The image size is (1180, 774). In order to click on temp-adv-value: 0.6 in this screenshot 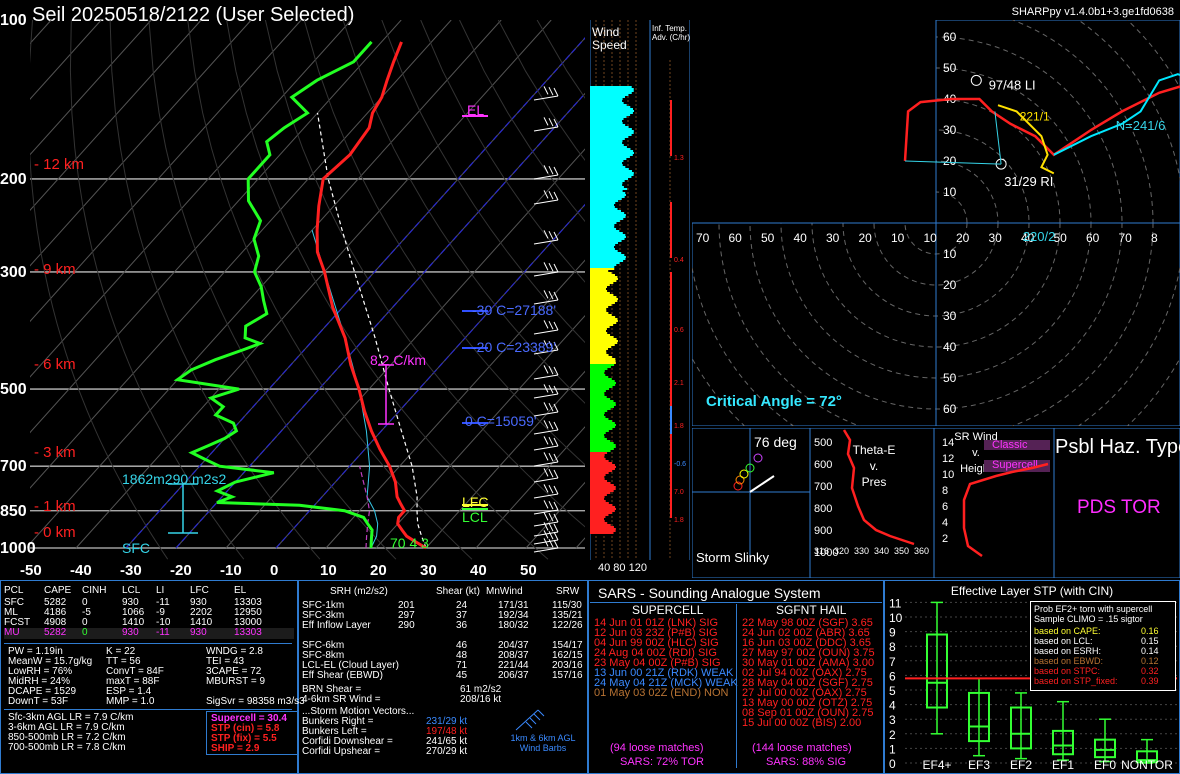, I will do `click(679, 330)`.